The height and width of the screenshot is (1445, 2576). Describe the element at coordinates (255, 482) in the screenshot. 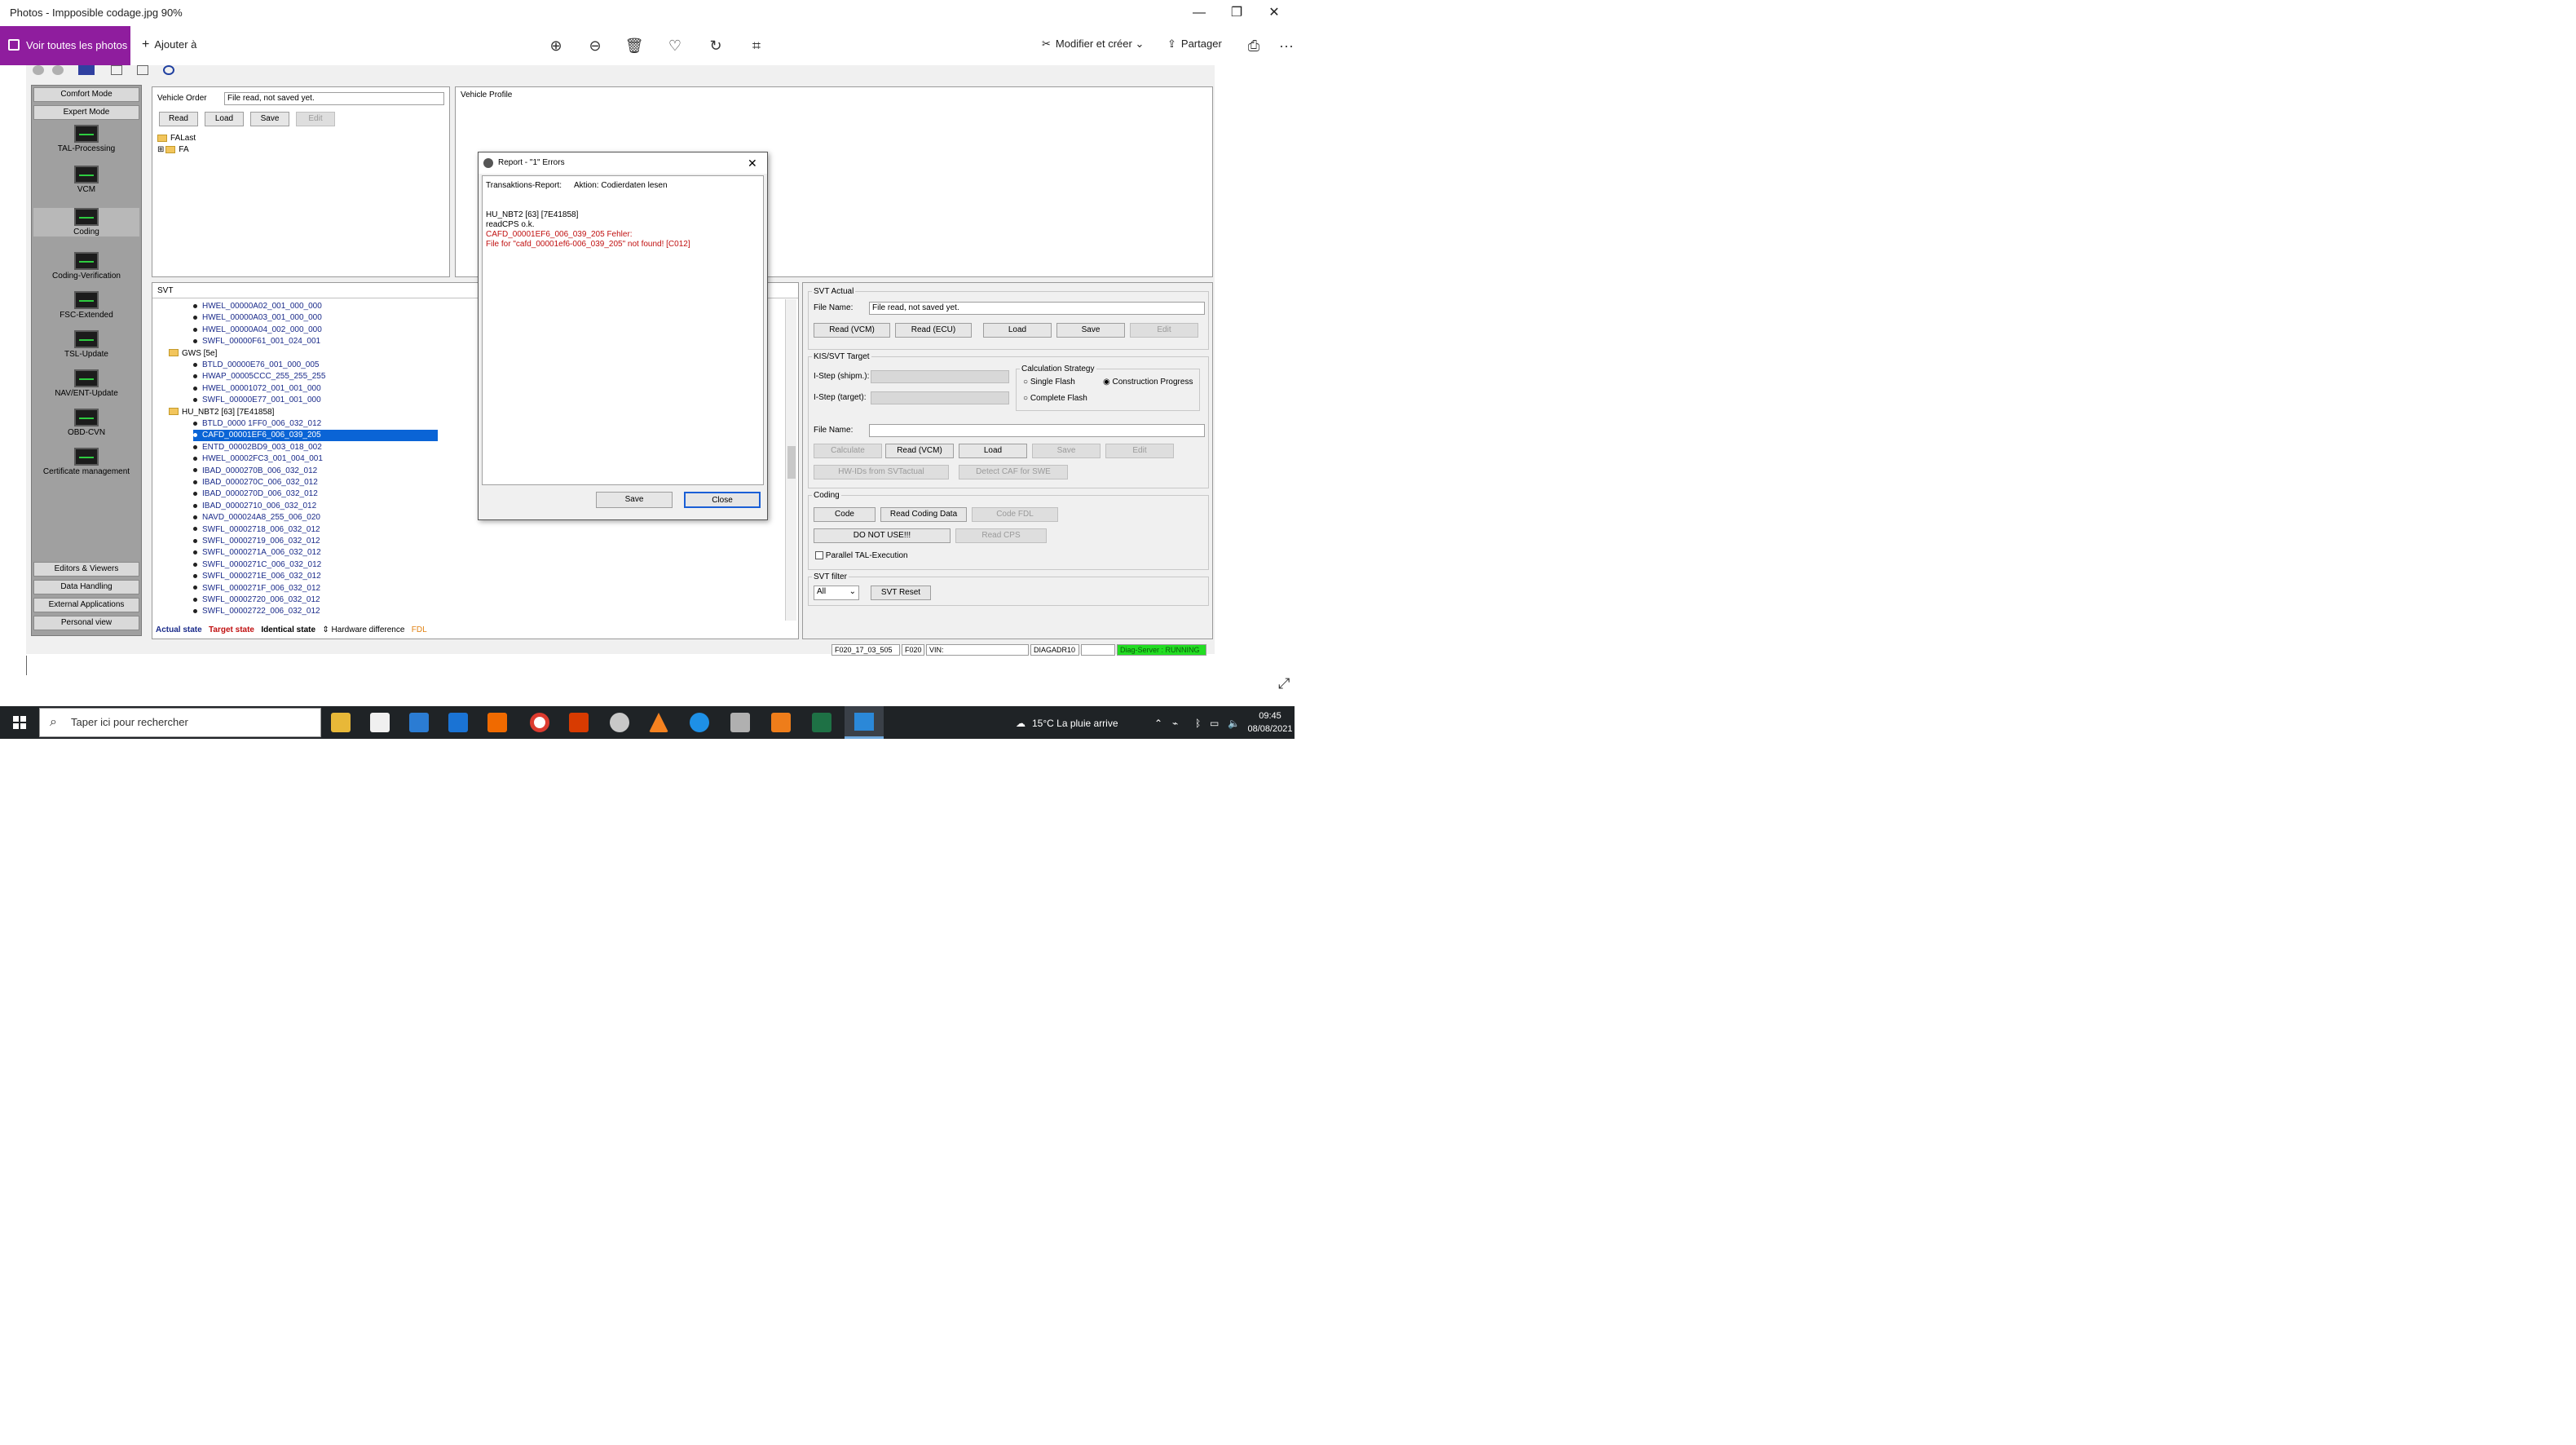

I see `svt-tree-item: IBAD_0000270C_006_032_012` at that location.